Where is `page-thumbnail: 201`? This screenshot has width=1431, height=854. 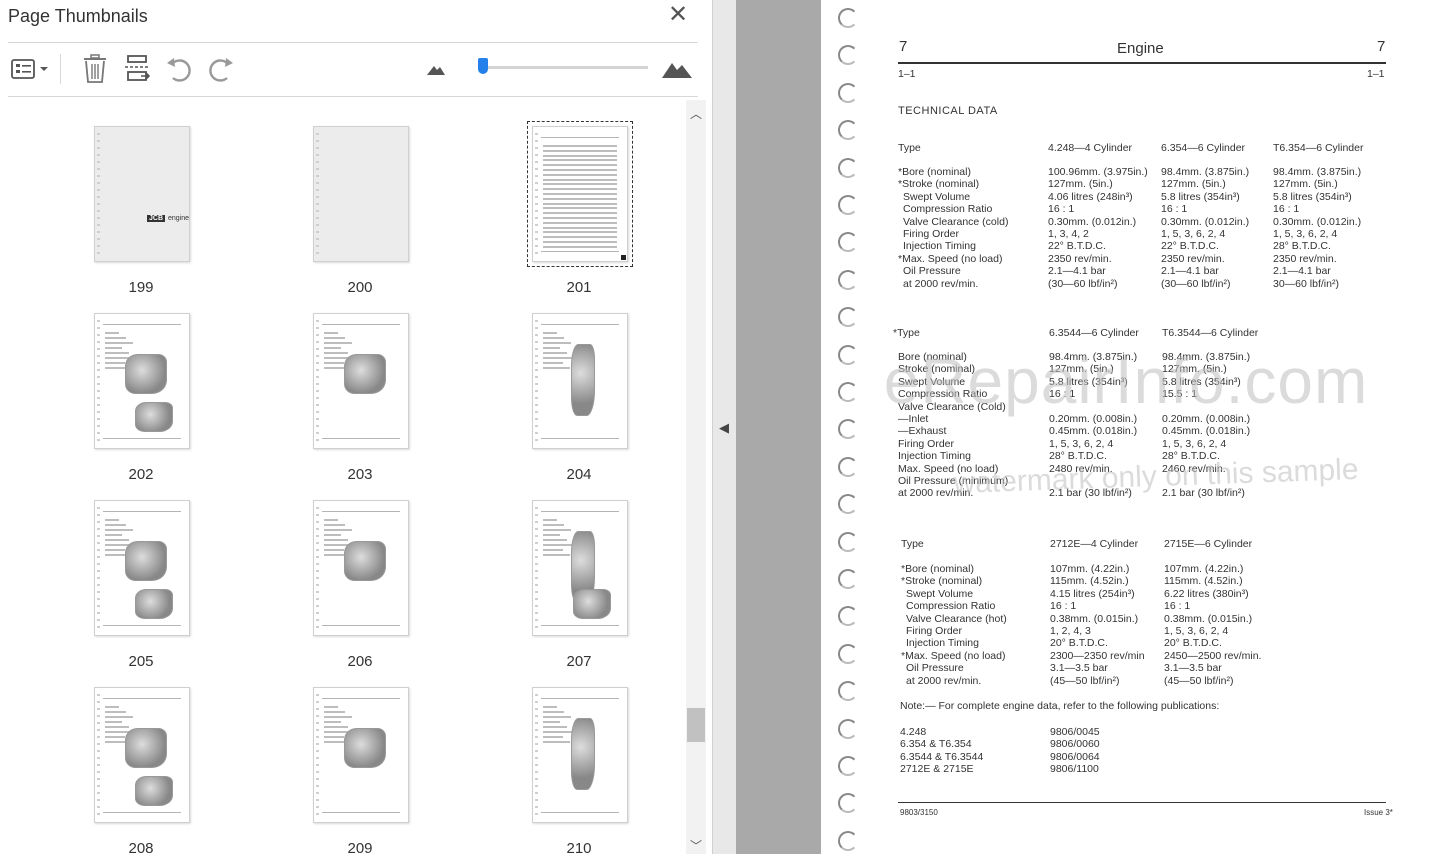
page-thumbnail: 201 is located at coordinates (585, 213).